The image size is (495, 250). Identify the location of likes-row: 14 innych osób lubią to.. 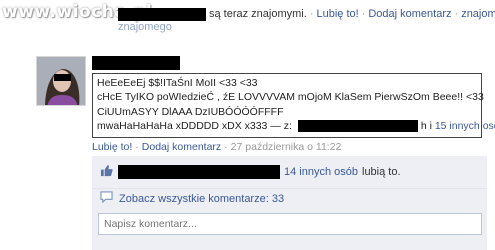
(289, 172).